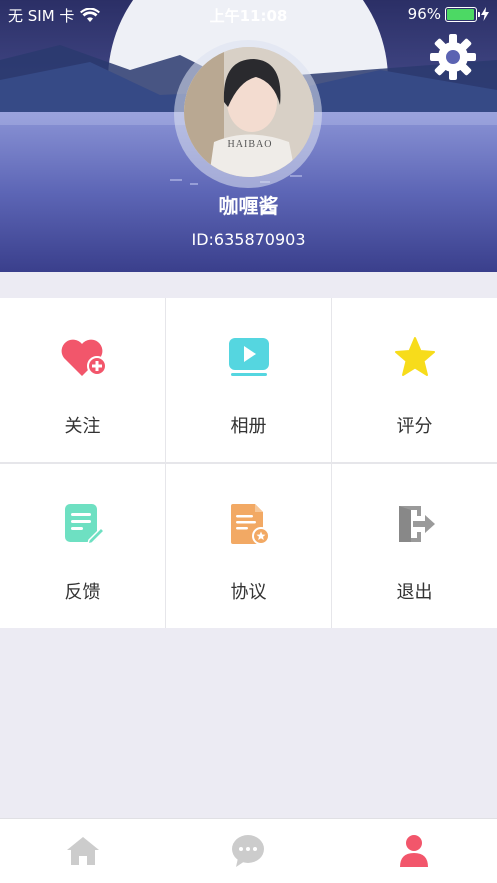 This screenshot has height=883, width=497. What do you see at coordinates (84, 525) in the screenshot?
I see `edit-note-icon` at bounding box center [84, 525].